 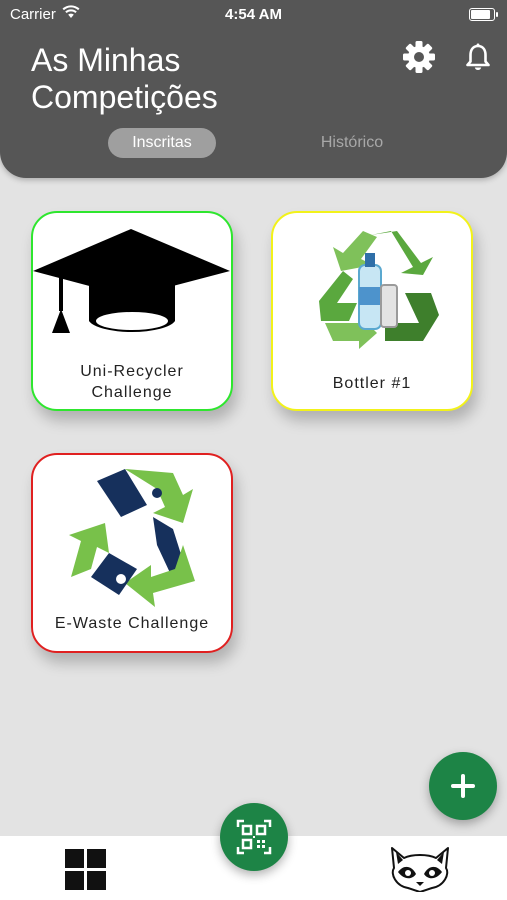 I want to click on qr-code-icon, so click(x=254, y=837).